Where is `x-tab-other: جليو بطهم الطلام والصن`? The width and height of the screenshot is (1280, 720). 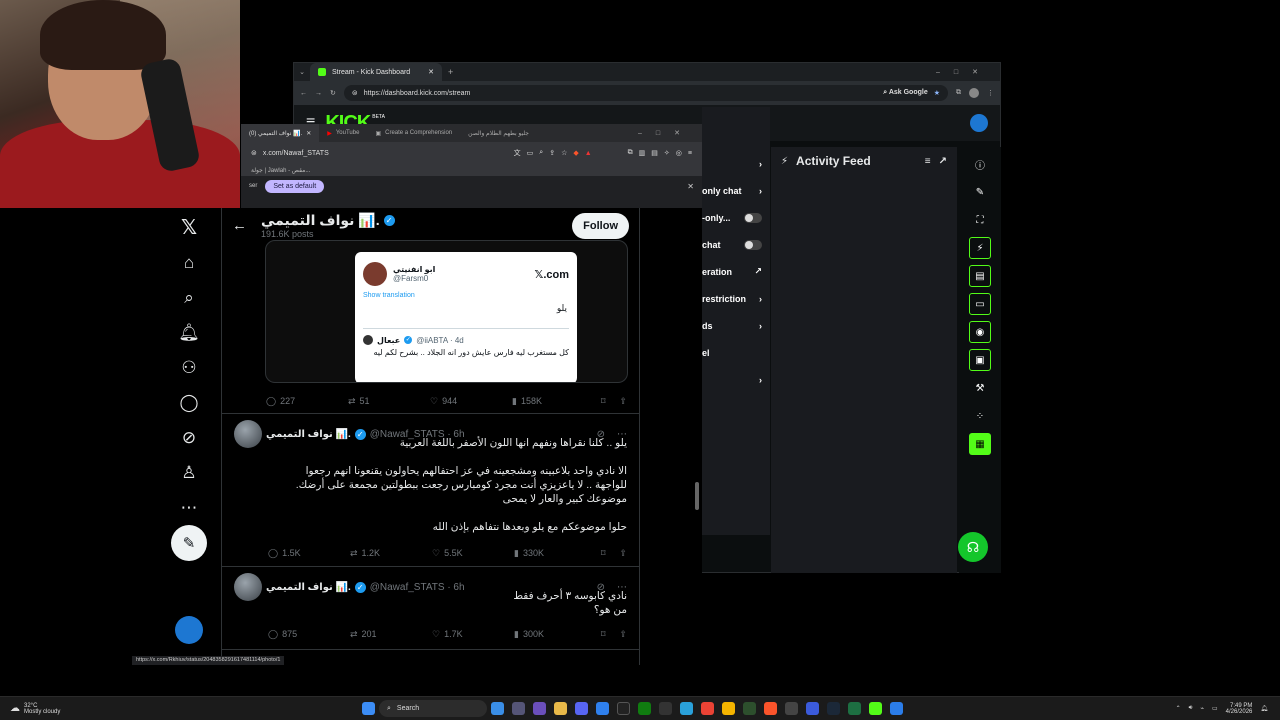 x-tab-other: جليو بطهم الطلام والصن is located at coordinates (498, 133).